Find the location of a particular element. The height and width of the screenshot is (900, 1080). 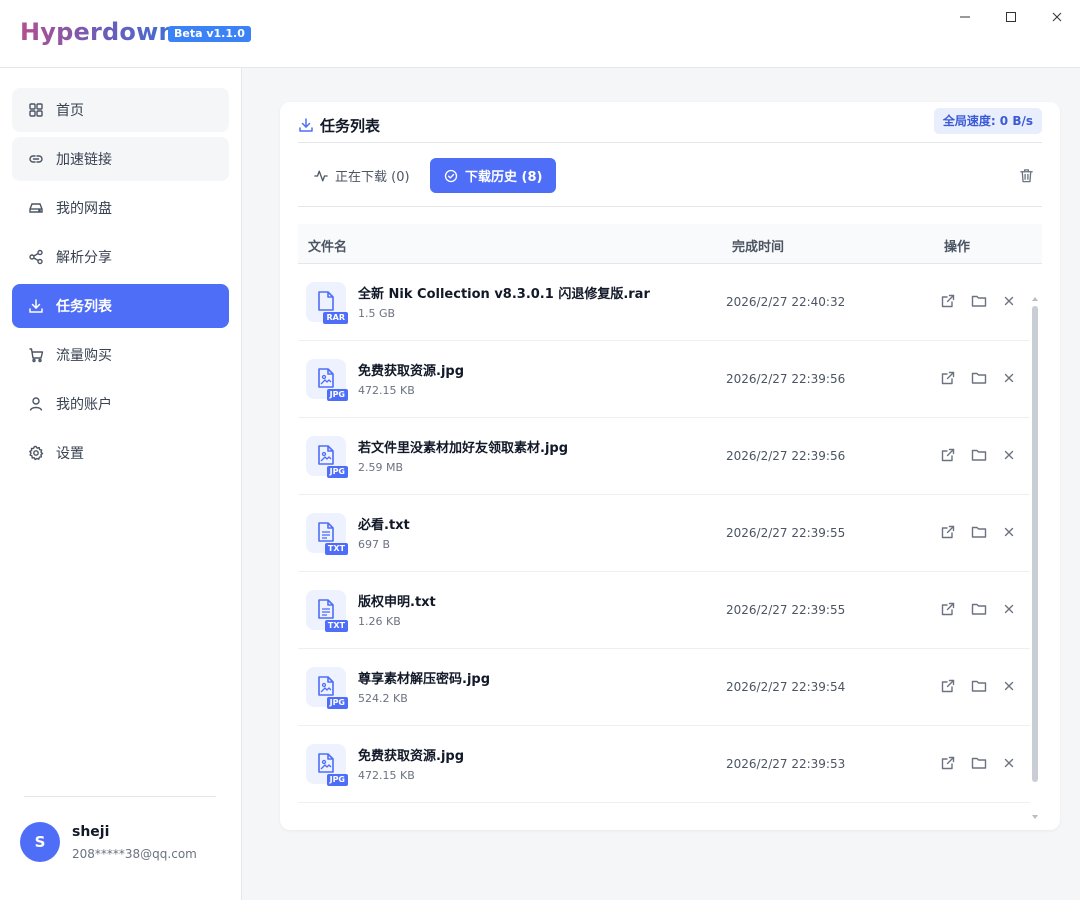

share-icon is located at coordinates (36, 257).